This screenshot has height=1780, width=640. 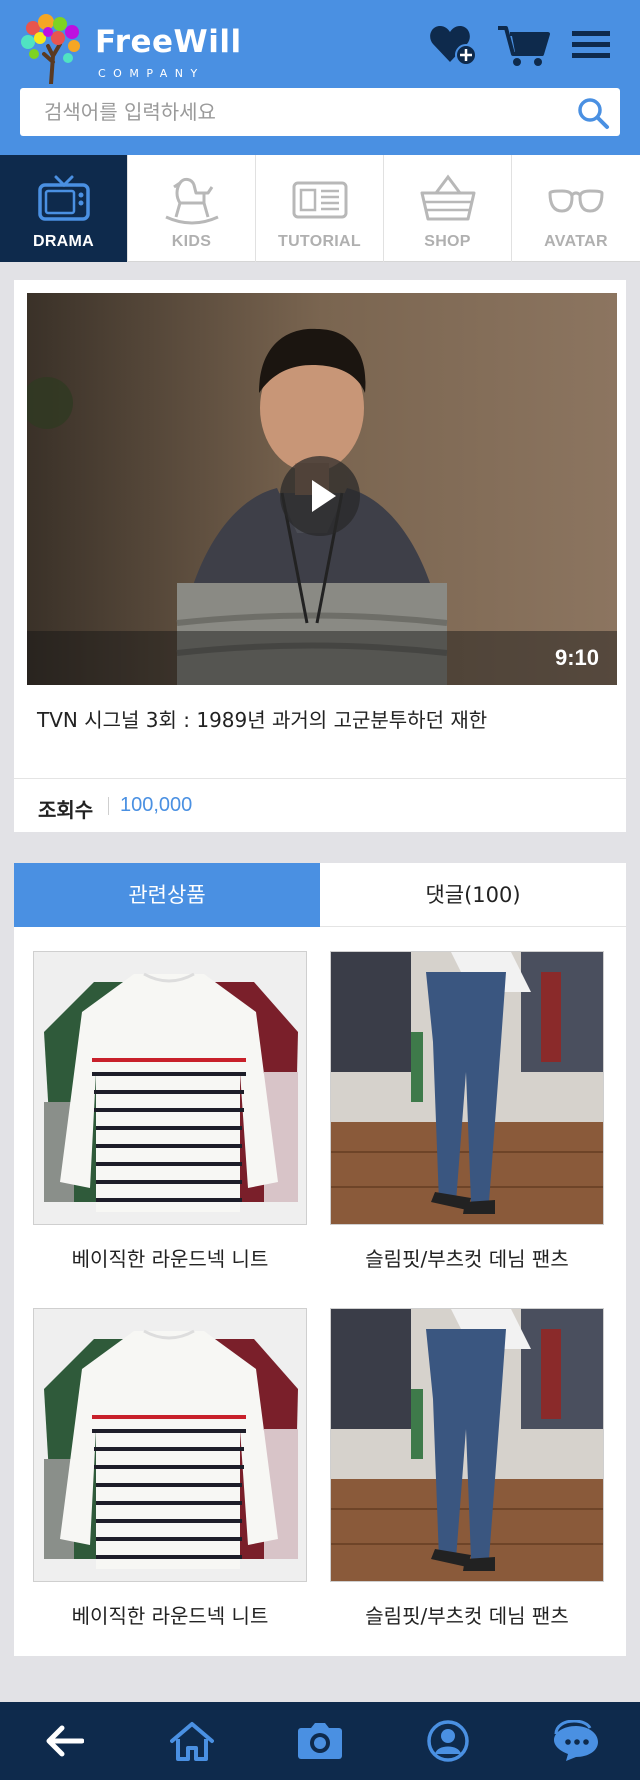 What do you see at coordinates (192, 201) in the screenshot?
I see `rocking-horse-icon` at bounding box center [192, 201].